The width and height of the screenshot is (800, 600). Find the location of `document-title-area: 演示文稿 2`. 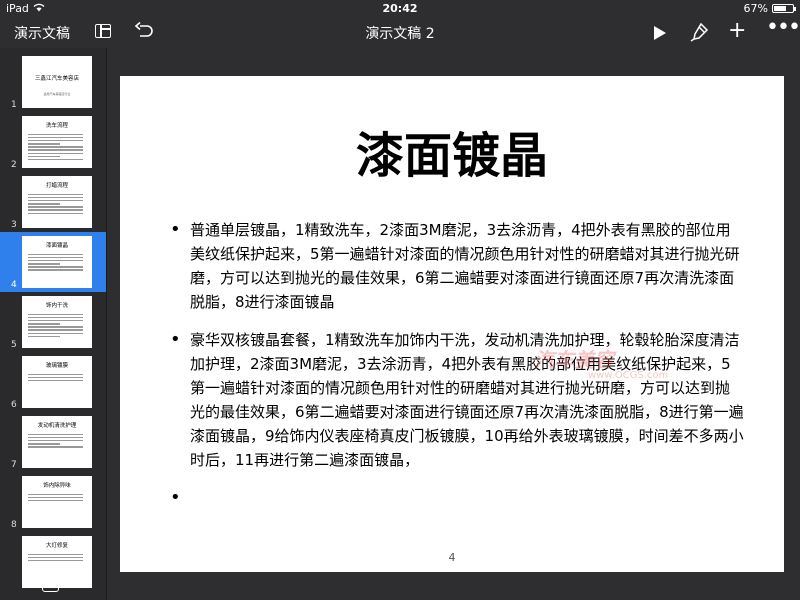

document-title-area: 演示文稿 2 is located at coordinates (400, 33).